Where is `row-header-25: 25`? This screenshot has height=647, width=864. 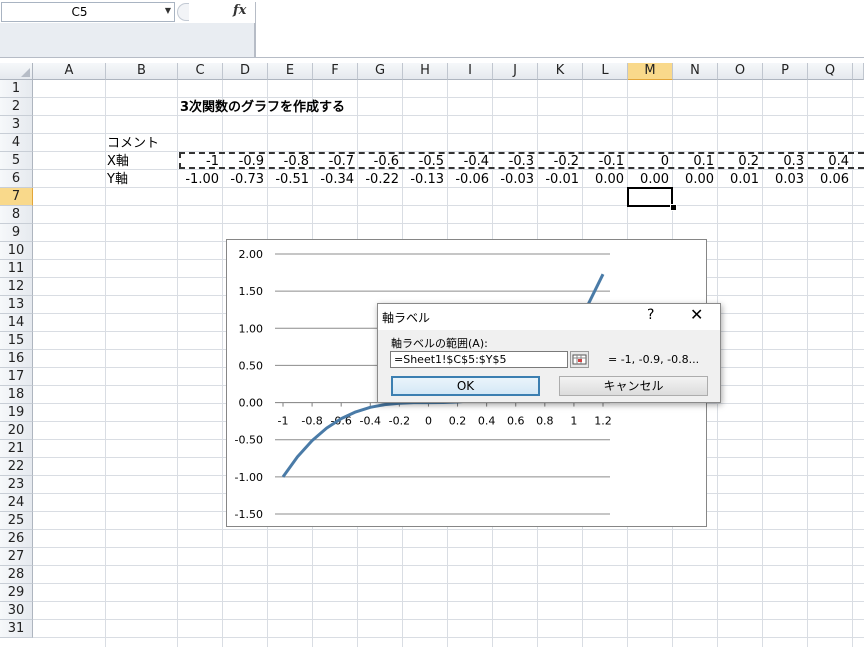 row-header-25: 25 is located at coordinates (16, 521).